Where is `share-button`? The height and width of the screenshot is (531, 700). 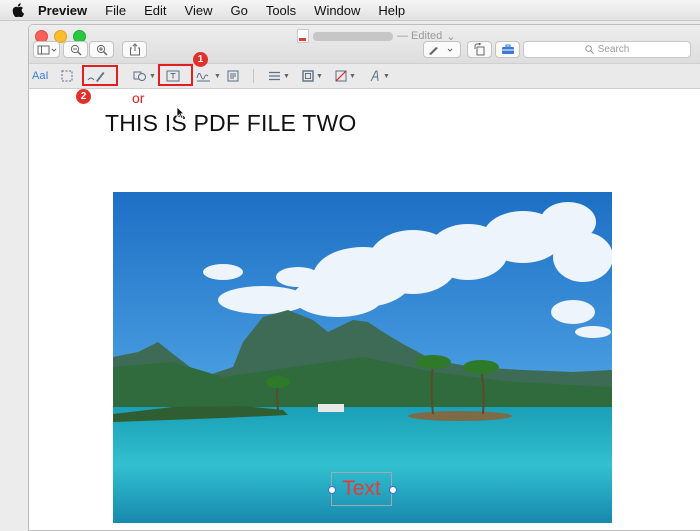 share-button is located at coordinates (134, 49).